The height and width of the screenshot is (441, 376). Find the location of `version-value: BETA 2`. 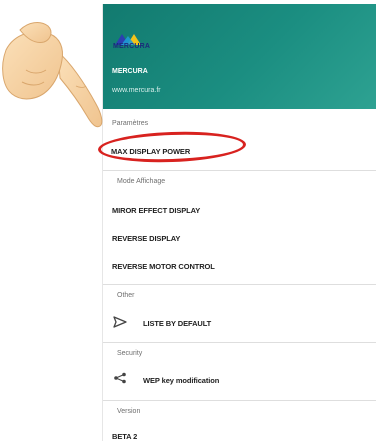

version-value: BETA 2 is located at coordinates (125, 436).